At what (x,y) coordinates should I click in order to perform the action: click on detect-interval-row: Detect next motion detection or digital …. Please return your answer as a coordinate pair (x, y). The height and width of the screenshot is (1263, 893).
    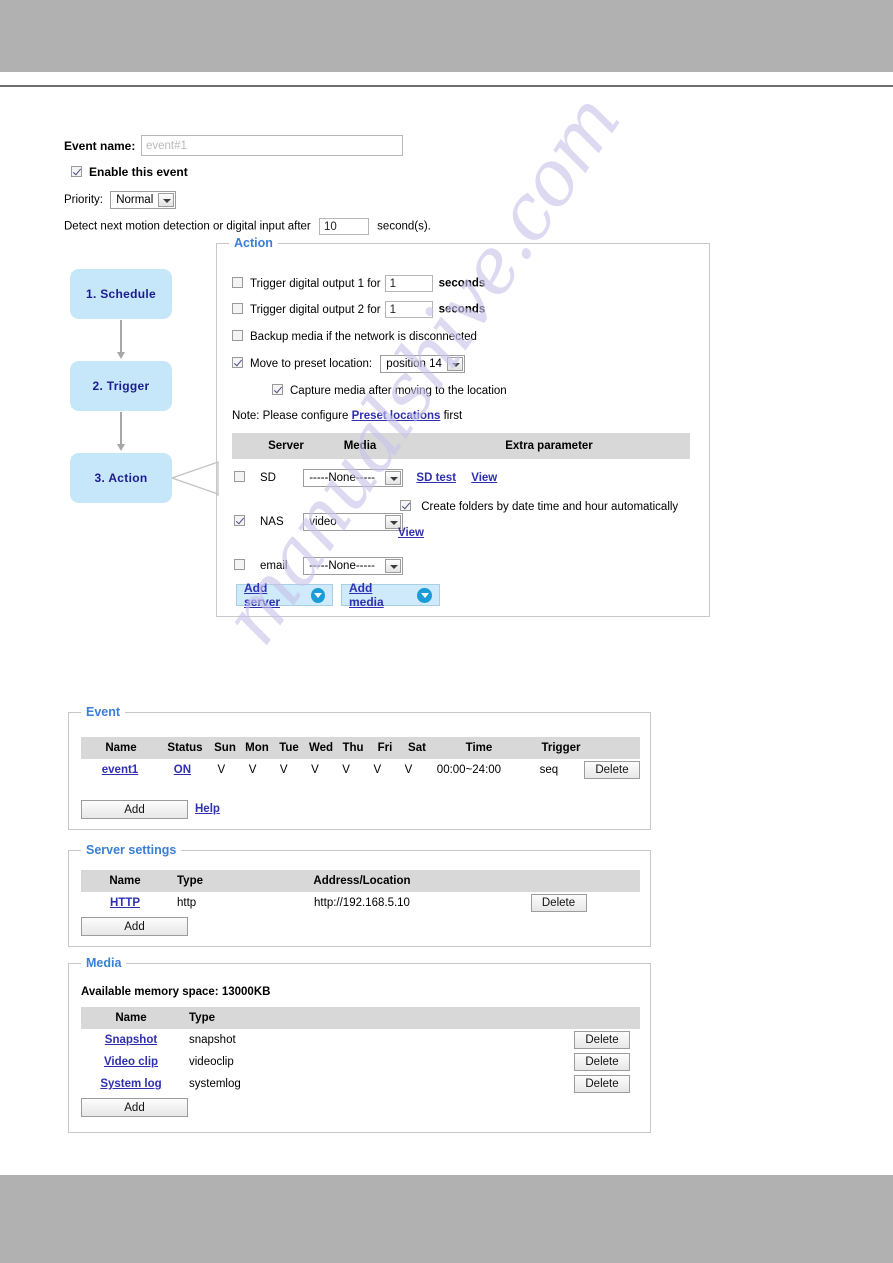
    Looking at the image, I should click on (247, 226).